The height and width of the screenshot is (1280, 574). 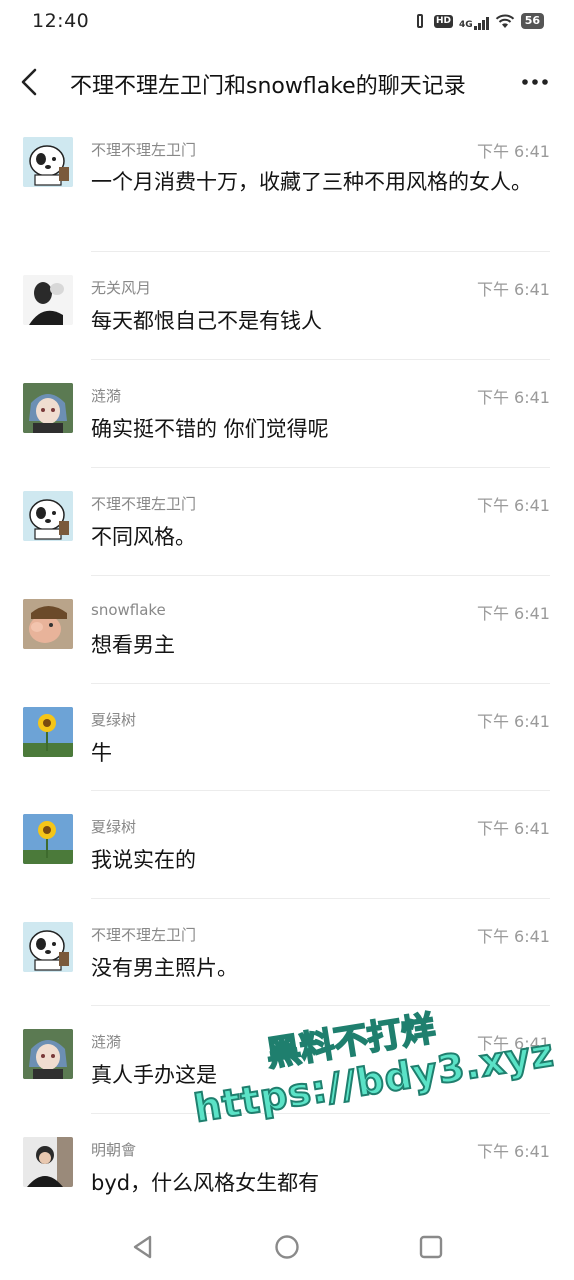 I want to click on nav-recents-button, so click(x=431, y=1247).